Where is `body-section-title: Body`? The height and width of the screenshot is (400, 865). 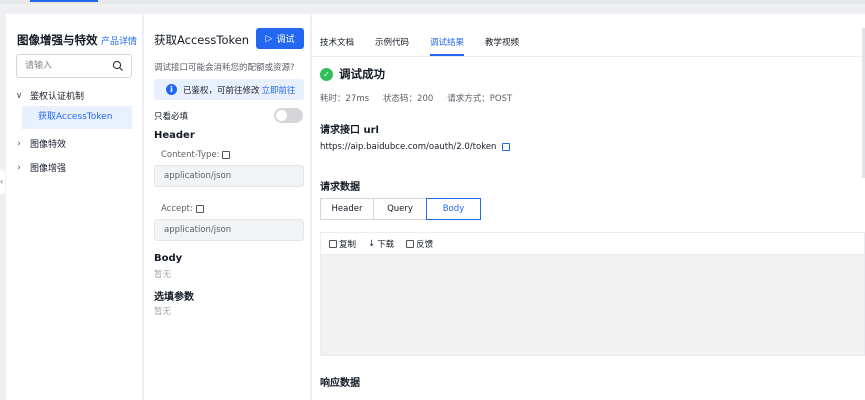
body-section-title: Body is located at coordinates (168, 258).